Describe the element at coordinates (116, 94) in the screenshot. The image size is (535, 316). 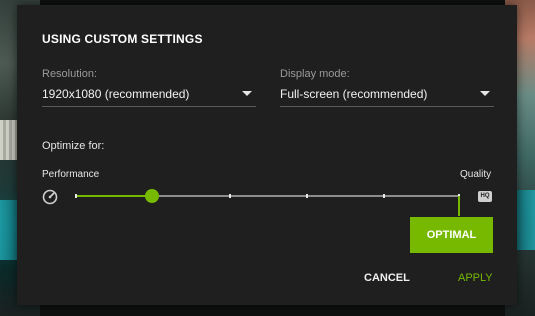
I see `resolution-value: 1920x1080 (recommended)` at that location.